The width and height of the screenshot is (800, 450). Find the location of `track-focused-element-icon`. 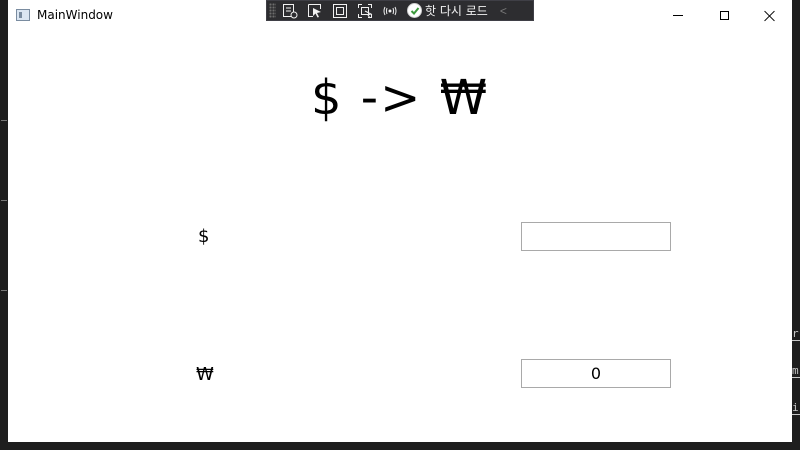

track-focused-element-icon is located at coordinates (365, 10).